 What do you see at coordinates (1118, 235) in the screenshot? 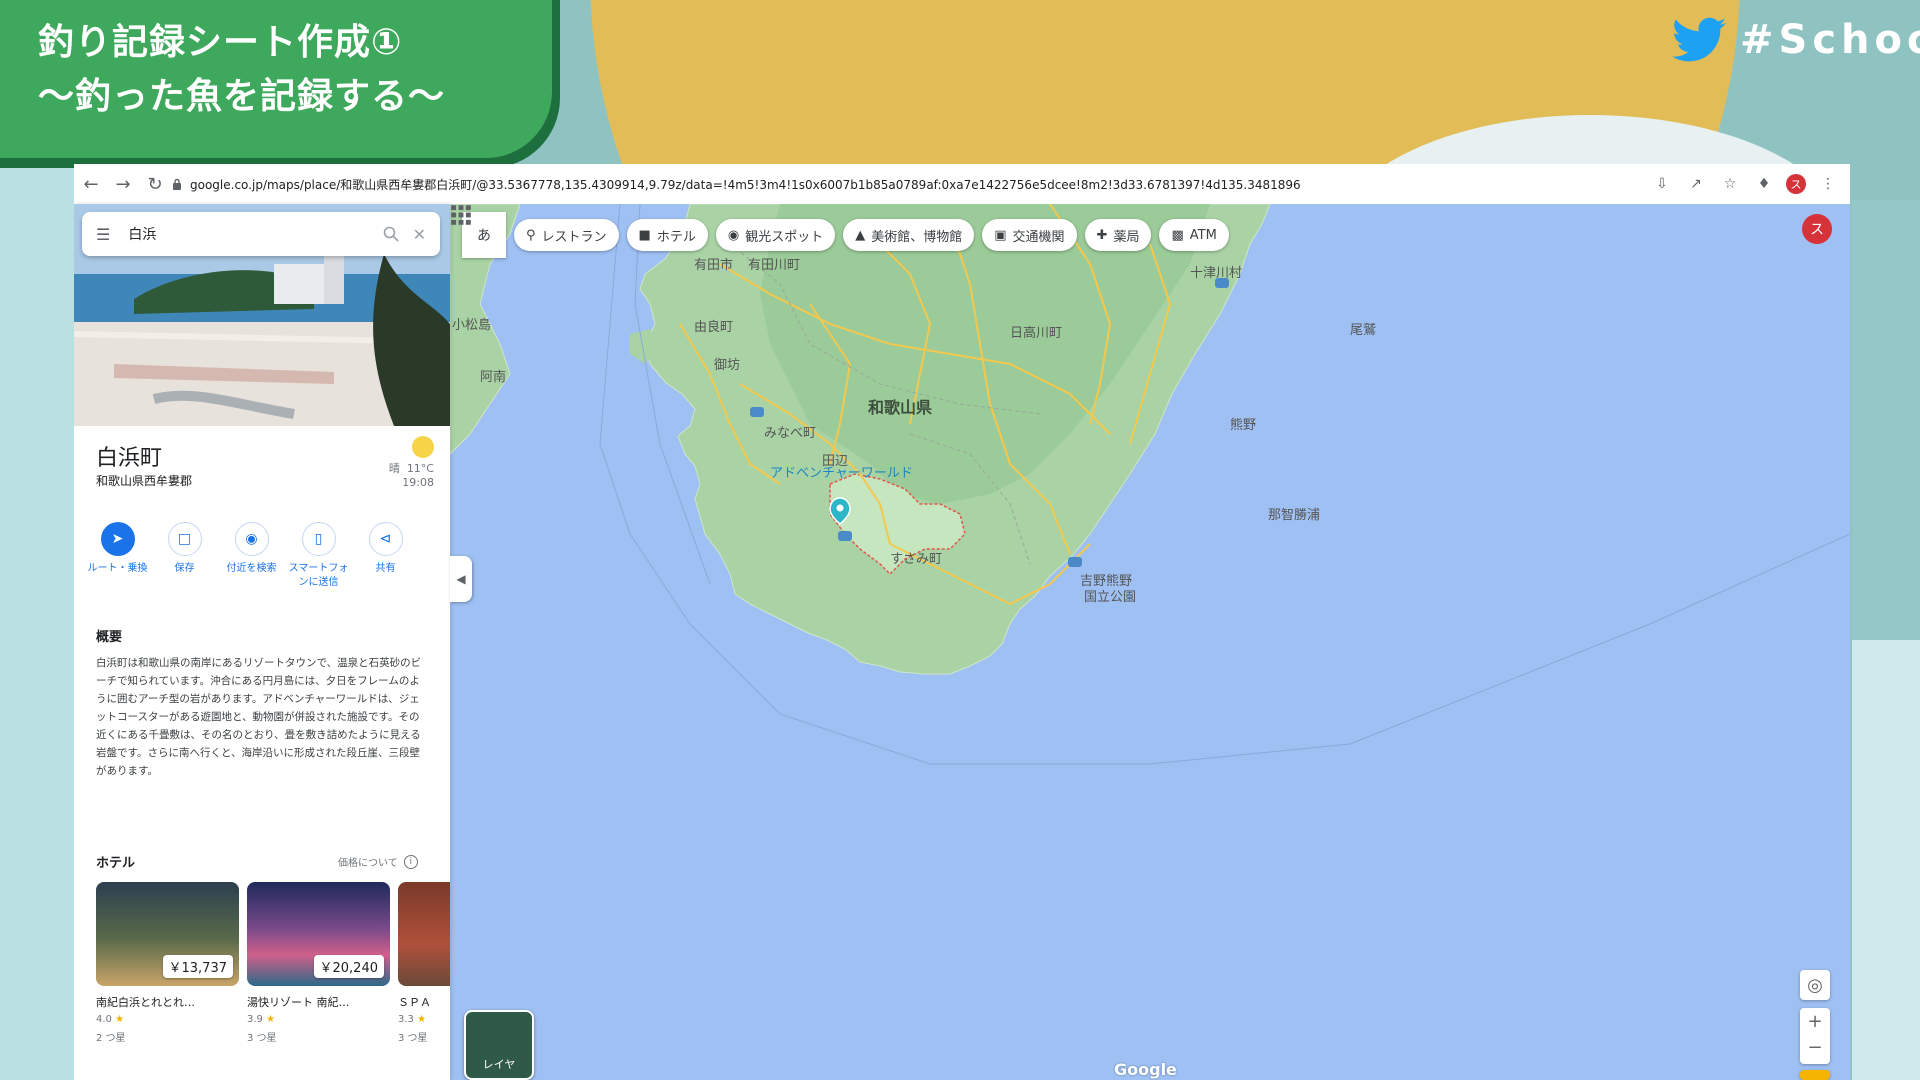
I see `chip-pharmacy: ✚ 薬局` at bounding box center [1118, 235].